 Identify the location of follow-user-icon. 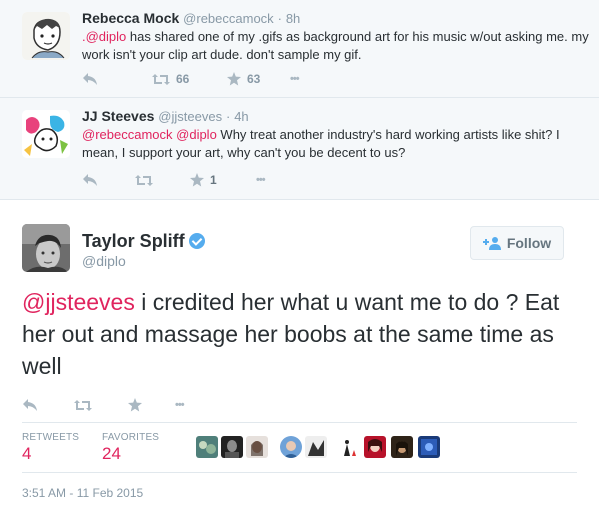
(491, 243).